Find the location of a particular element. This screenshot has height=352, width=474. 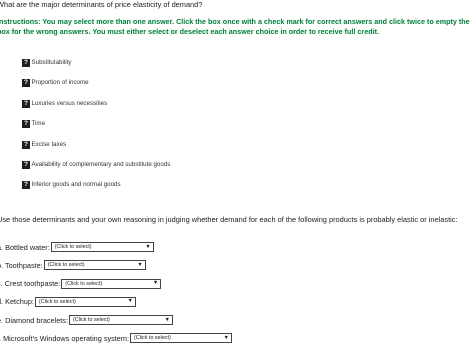

product-row-crest-toothpaste: c. Crest toothpaste: (Click to select) ▼ is located at coordinates (116, 283).